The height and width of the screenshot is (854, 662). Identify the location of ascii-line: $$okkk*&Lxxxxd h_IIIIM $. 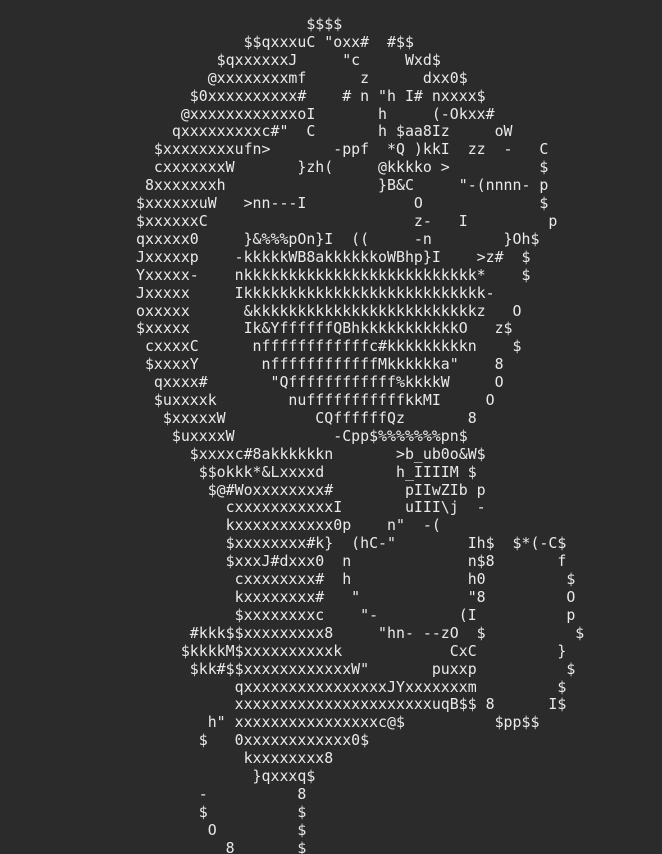
(306, 471).